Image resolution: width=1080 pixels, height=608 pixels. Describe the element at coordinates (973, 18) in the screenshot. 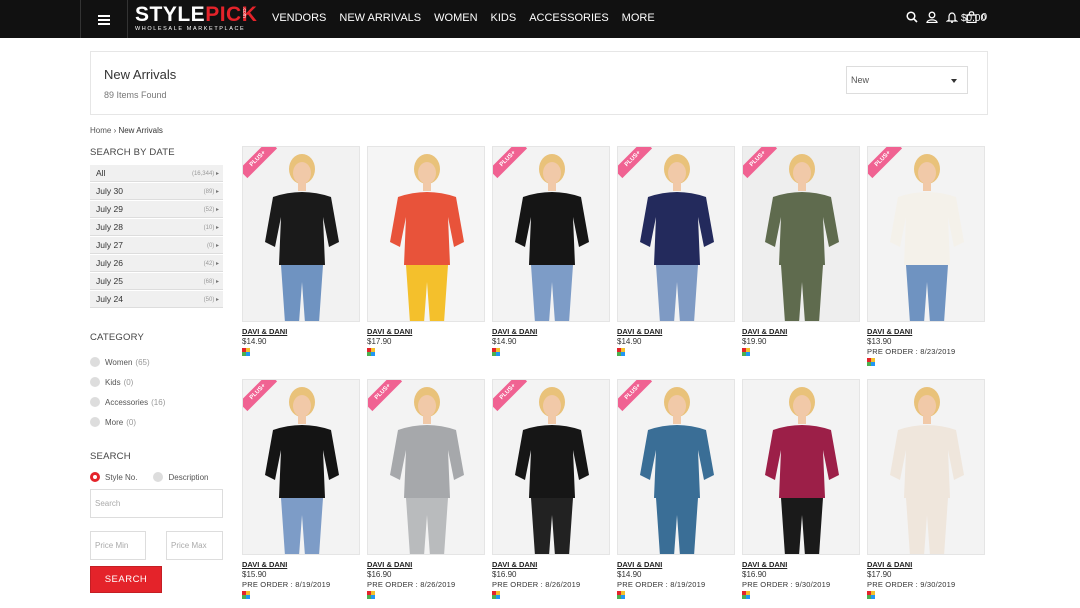

I see `cart-total: $0.00` at that location.